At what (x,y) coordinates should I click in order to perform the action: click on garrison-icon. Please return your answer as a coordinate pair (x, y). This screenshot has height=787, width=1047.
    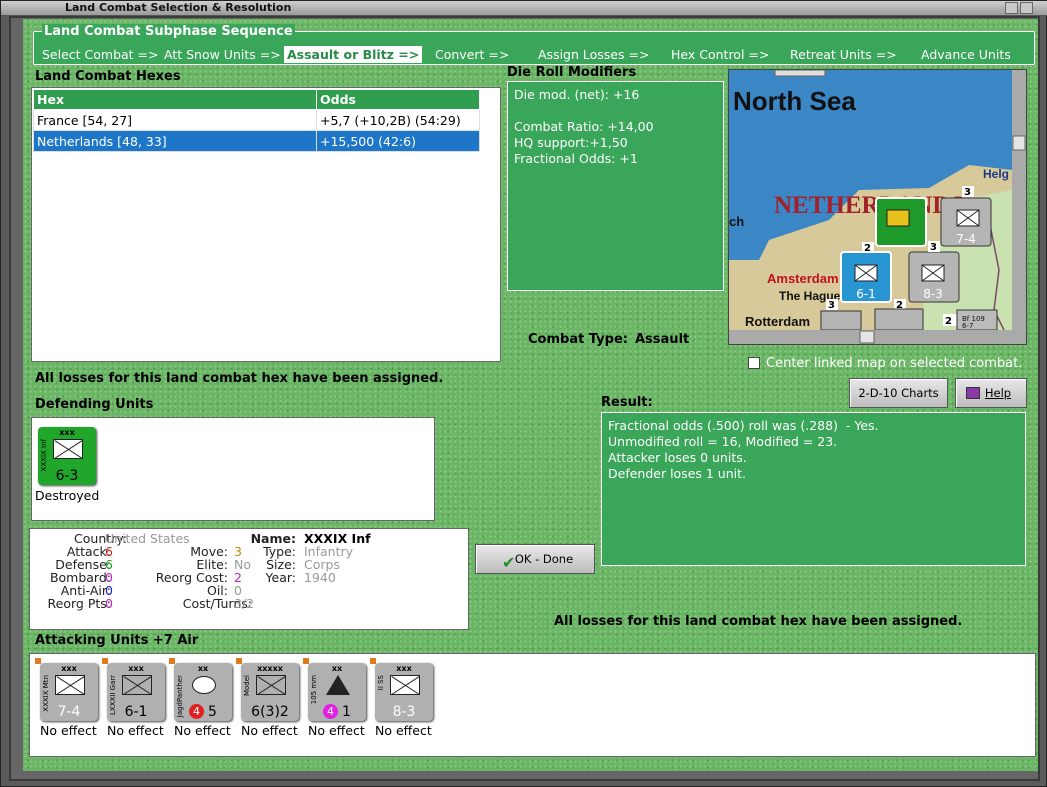
    Looking at the image, I should click on (137, 685).